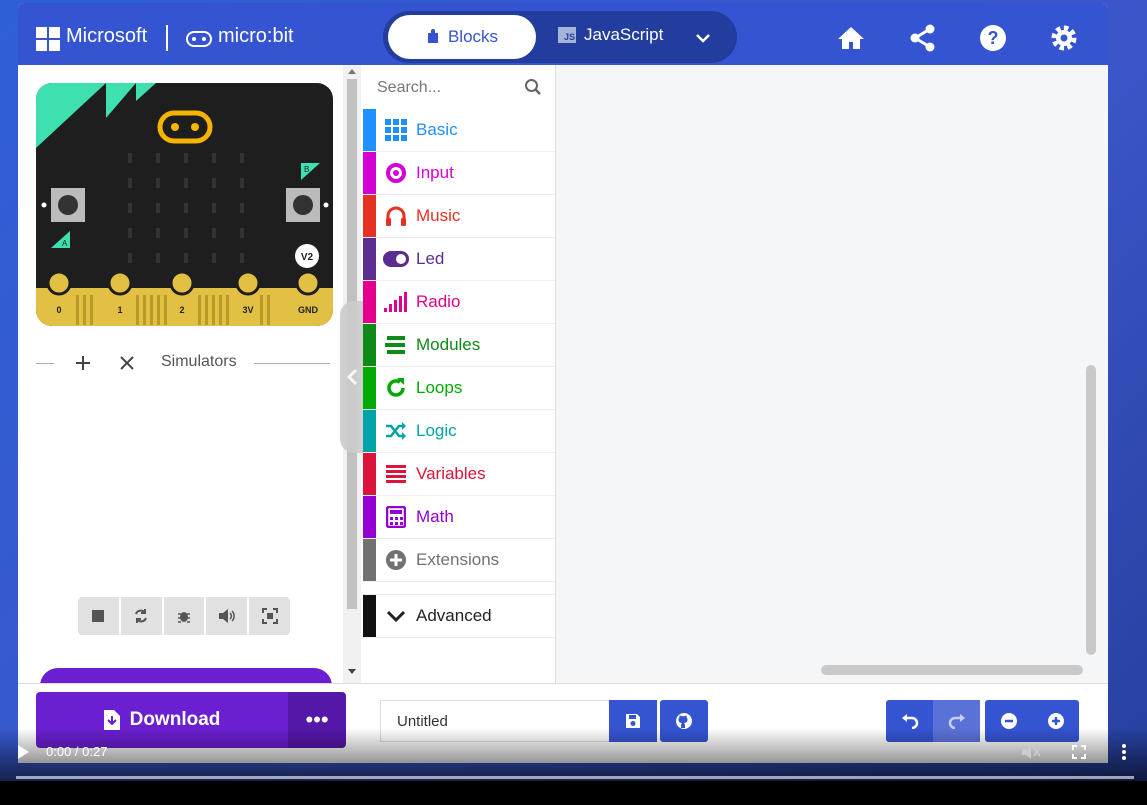 Image resolution: width=1147 pixels, height=805 pixels. What do you see at coordinates (352, 71) in the screenshot?
I see `scroll-up-icon` at bounding box center [352, 71].